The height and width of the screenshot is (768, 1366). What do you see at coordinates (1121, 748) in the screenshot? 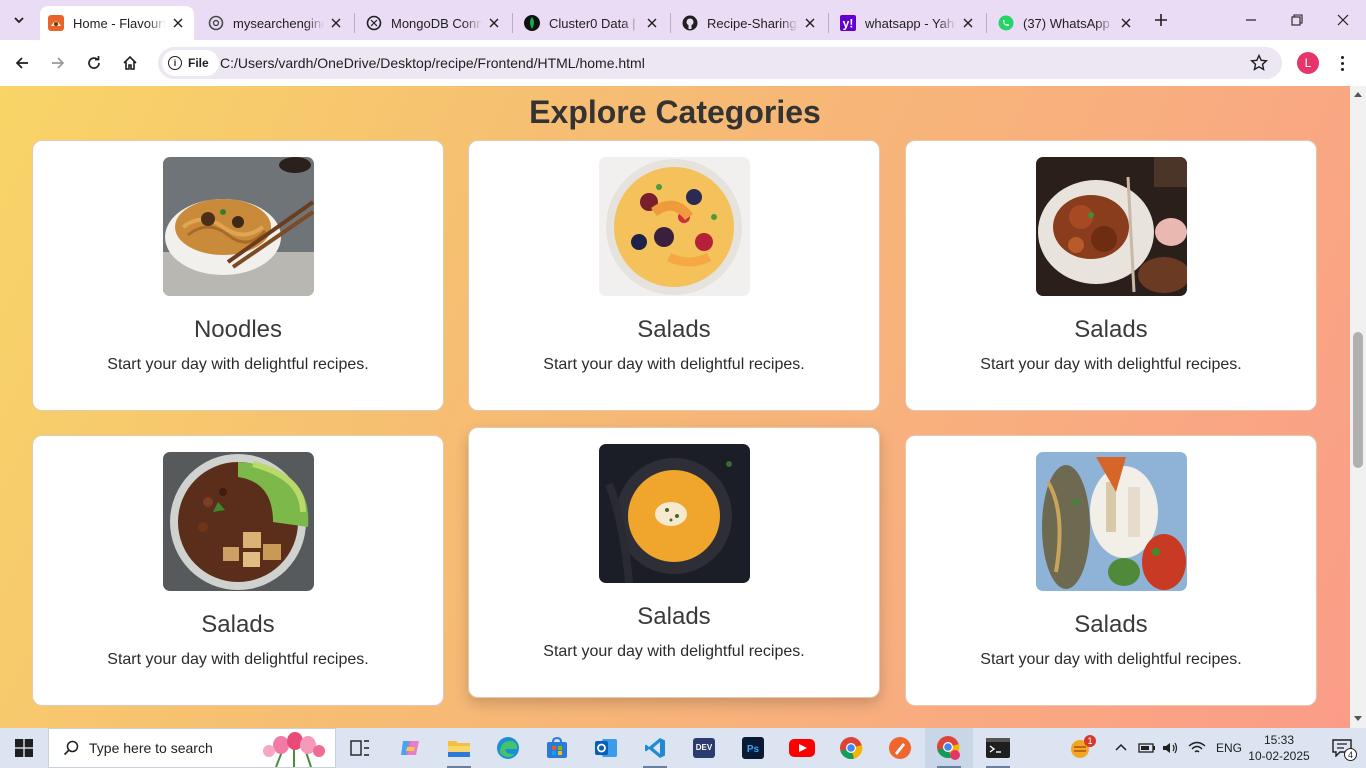
I see `chevron-up-icon` at bounding box center [1121, 748].